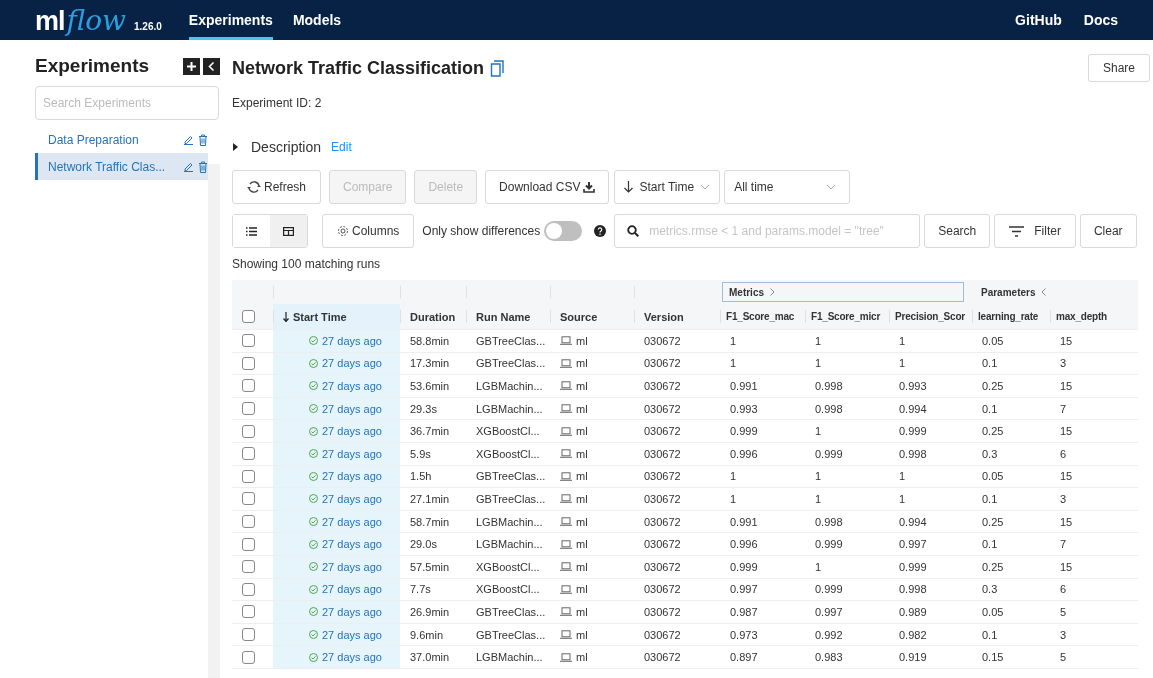  I want to click on column-header: Version, so click(664, 316).